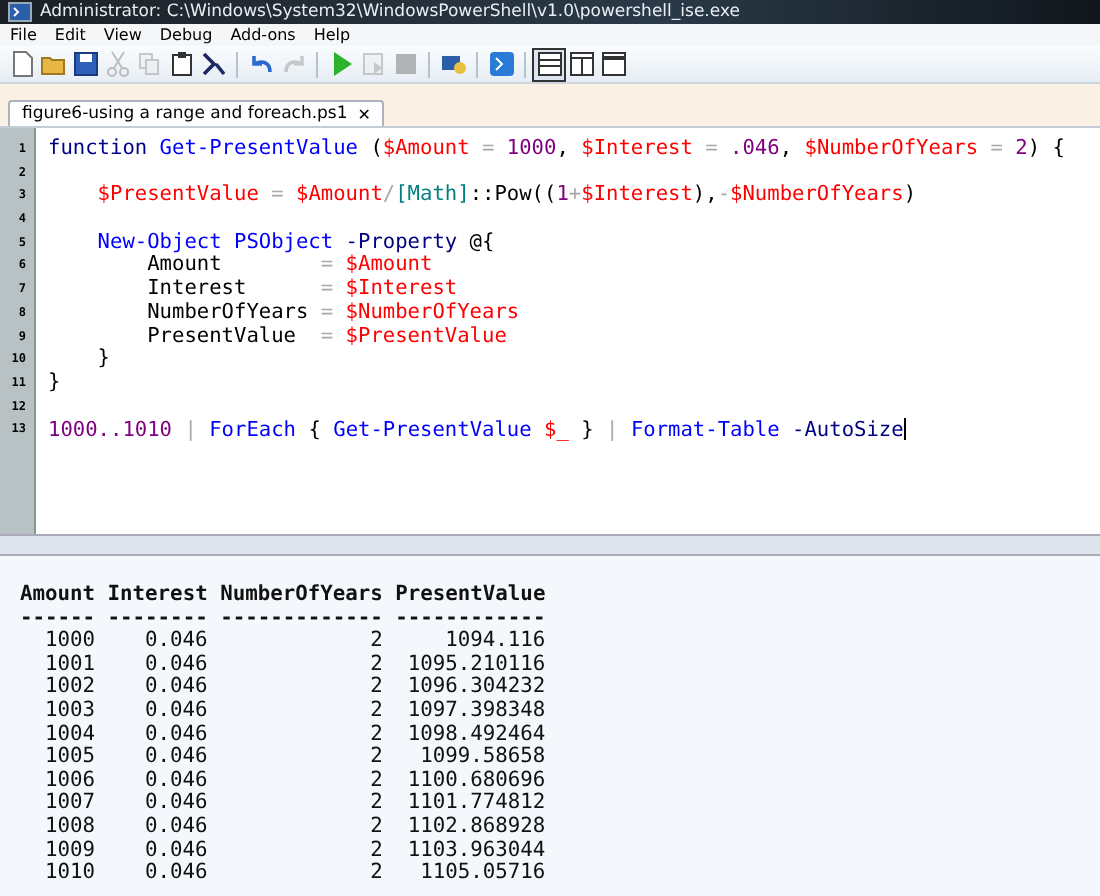 The height and width of the screenshot is (896, 1100). I want to click on menu-item: Debug, so click(186, 35).